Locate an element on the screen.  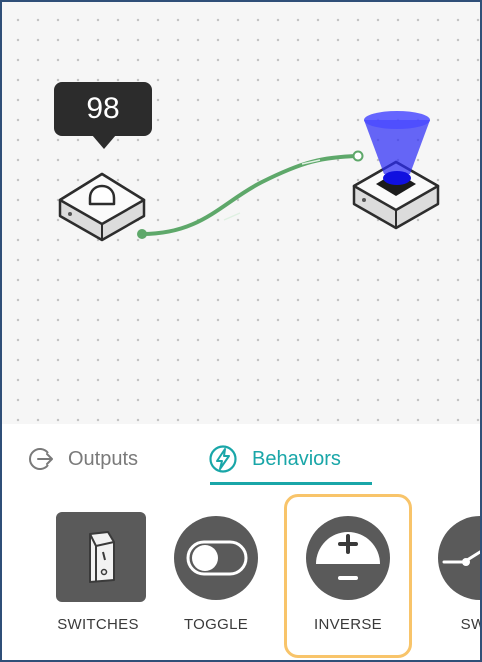
tile-inverse: INVERSE is located at coordinates (348, 572).